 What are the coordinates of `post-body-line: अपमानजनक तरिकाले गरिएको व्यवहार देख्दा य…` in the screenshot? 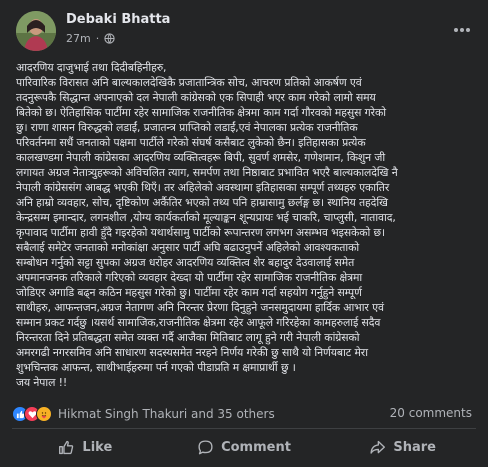 It's located at (189, 277).